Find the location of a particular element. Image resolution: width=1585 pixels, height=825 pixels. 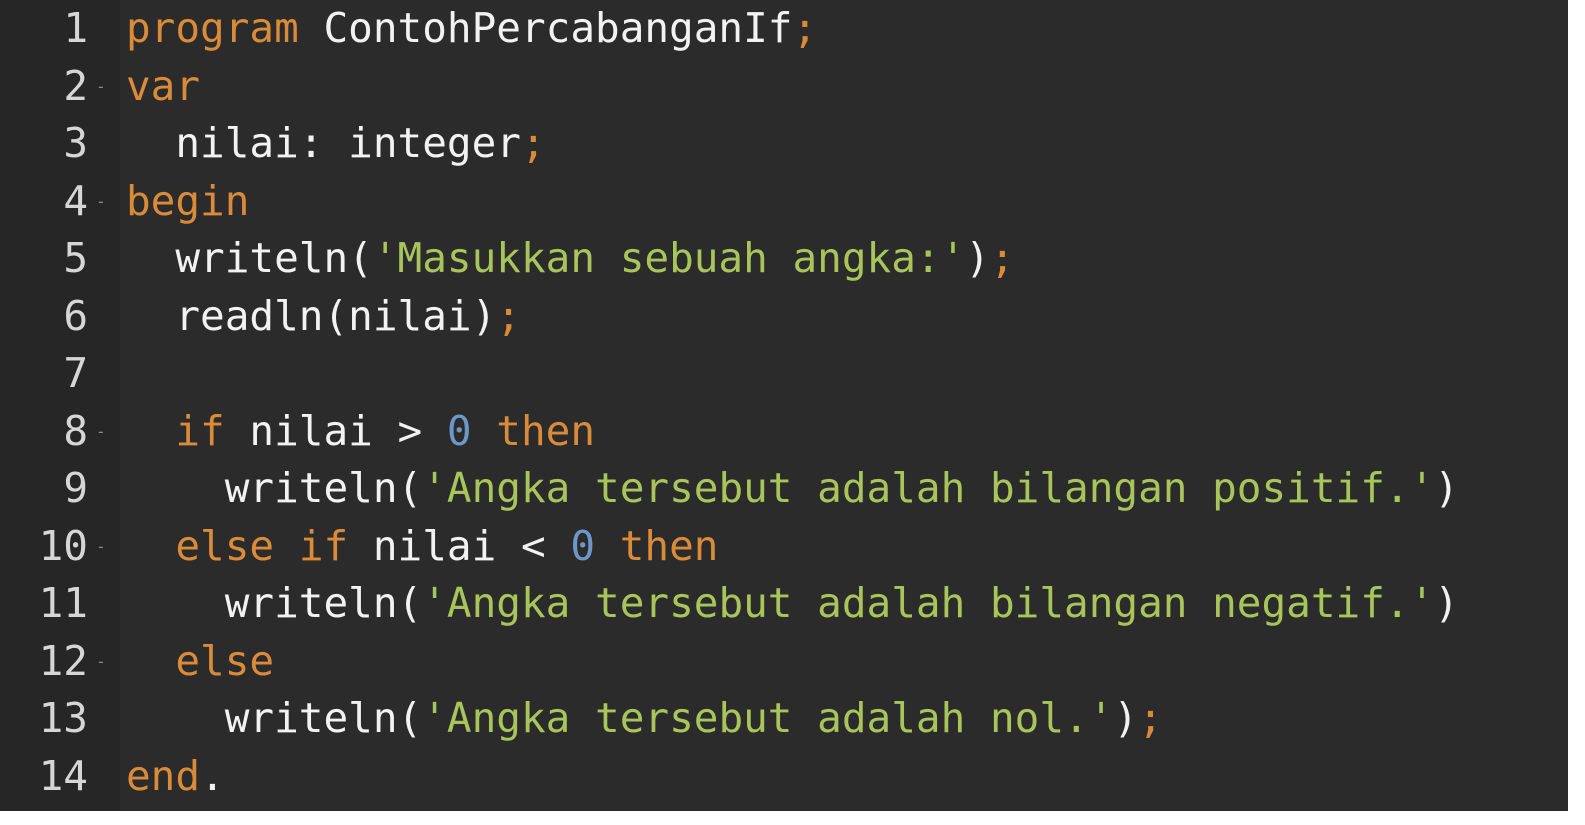

line-number: 6 is located at coordinates (75, 315).